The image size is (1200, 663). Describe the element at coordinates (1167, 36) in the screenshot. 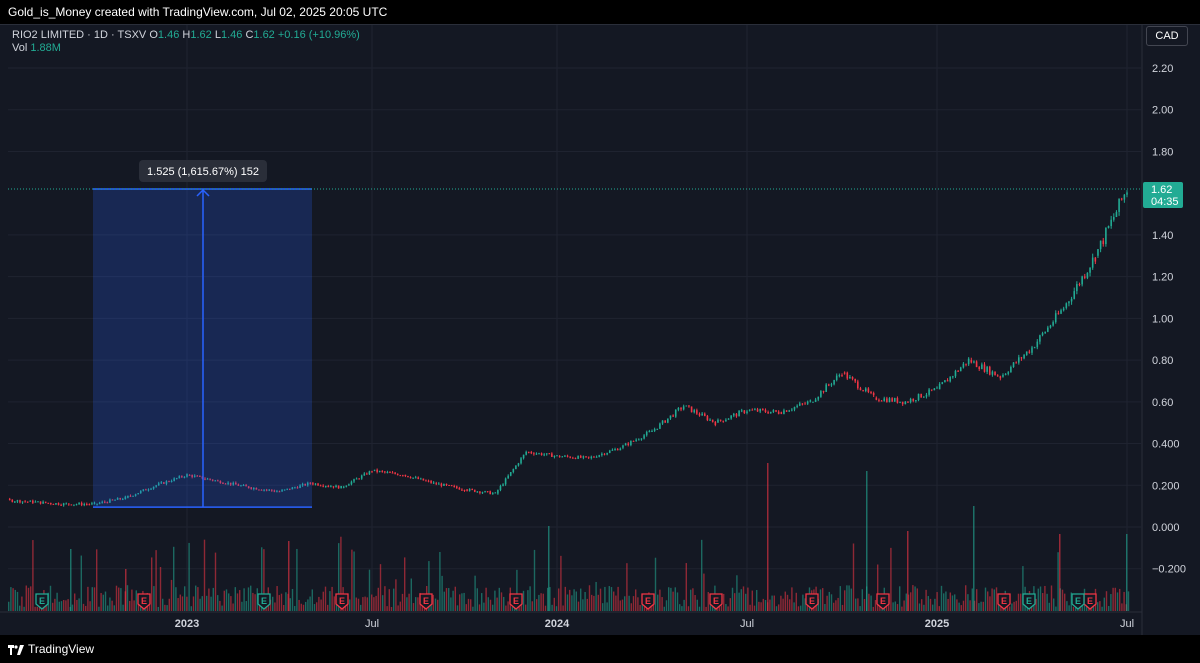

I see `currency-button: CAD` at that location.